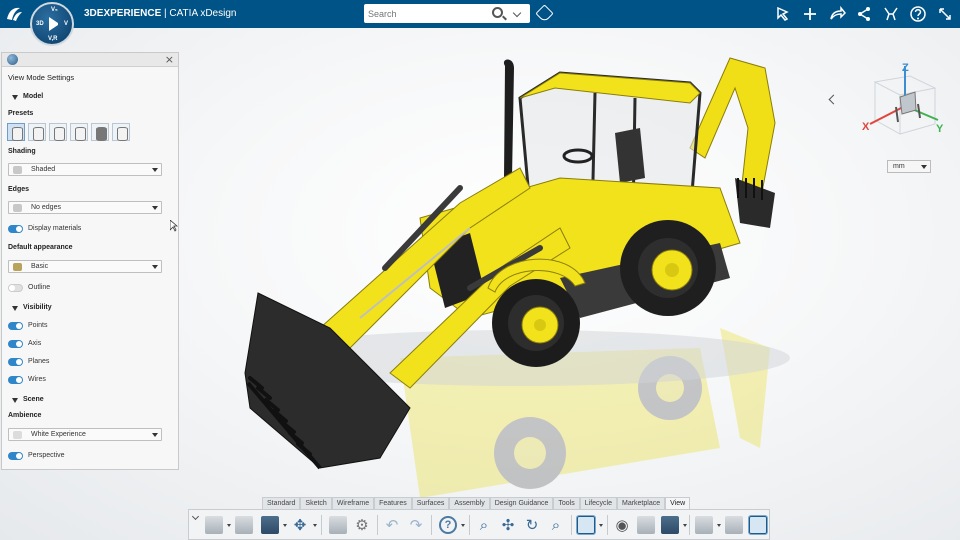 This screenshot has width=960, height=540. I want to click on wires-toggle, so click(15, 380).